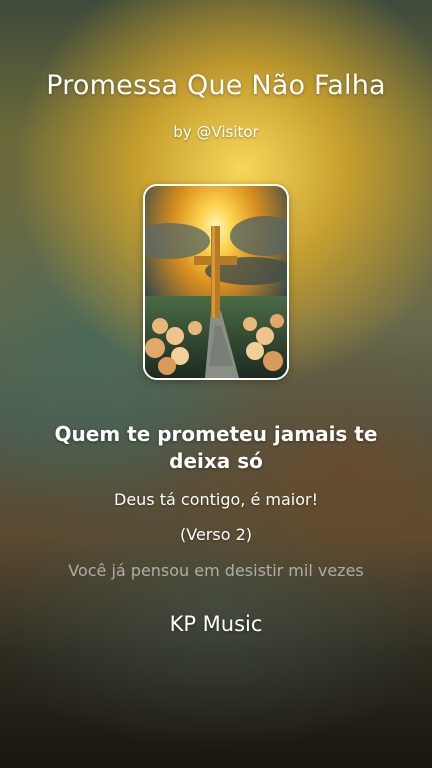 This screenshot has height=768, width=432. I want to click on album-cover, so click(216, 282).